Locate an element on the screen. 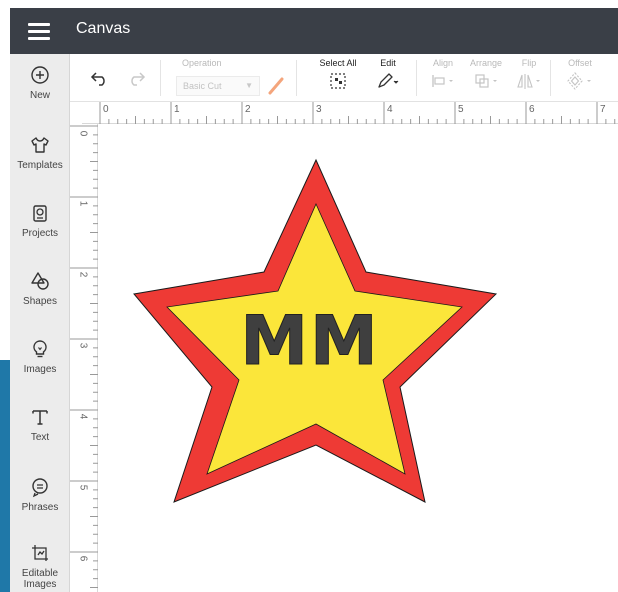  select-all-label: Select All is located at coordinates (338, 63).